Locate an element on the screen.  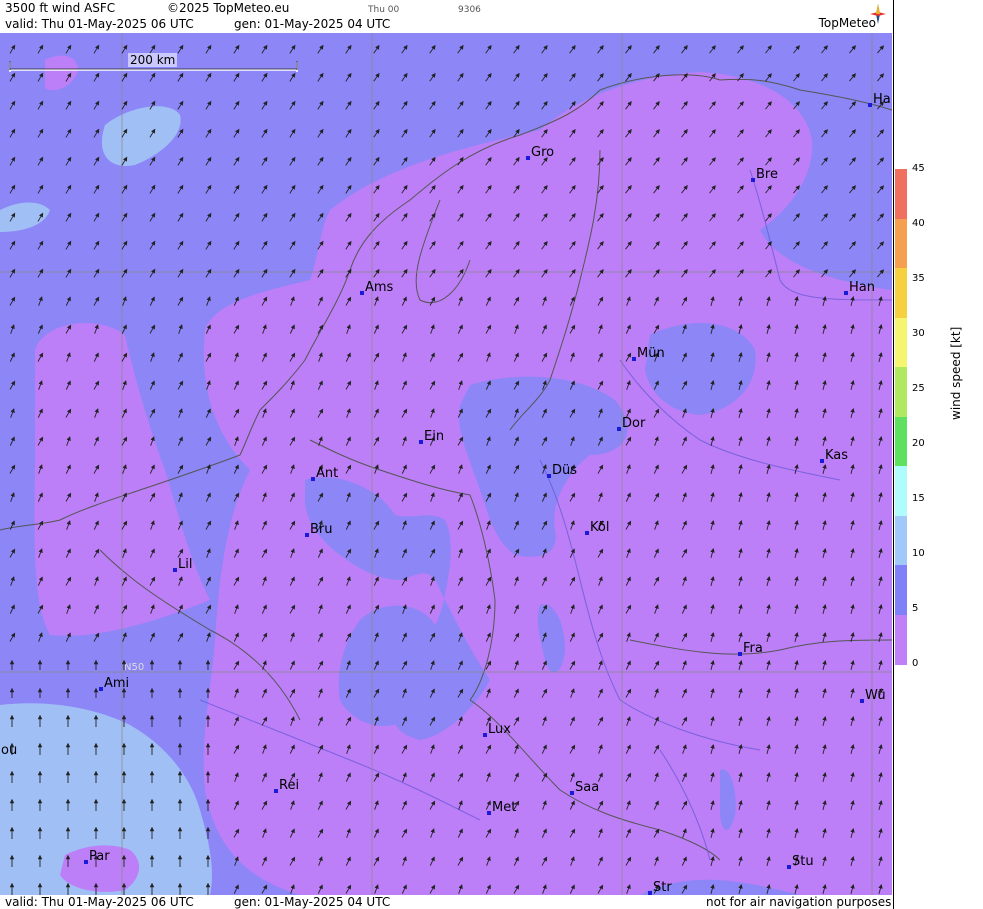
city-label: Düs is located at coordinates (564, 470).